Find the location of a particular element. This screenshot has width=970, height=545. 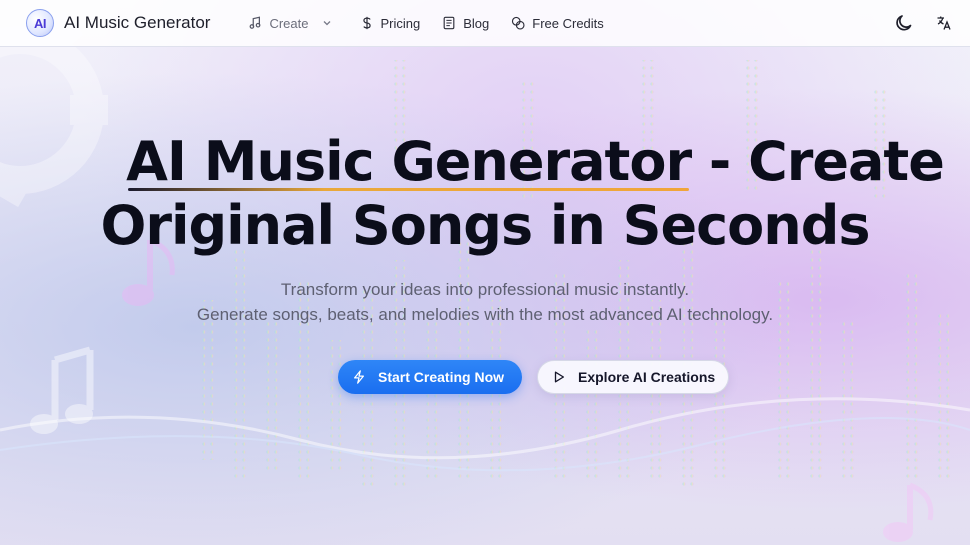

brand-link: AI AI Music Generator is located at coordinates (118, 23).